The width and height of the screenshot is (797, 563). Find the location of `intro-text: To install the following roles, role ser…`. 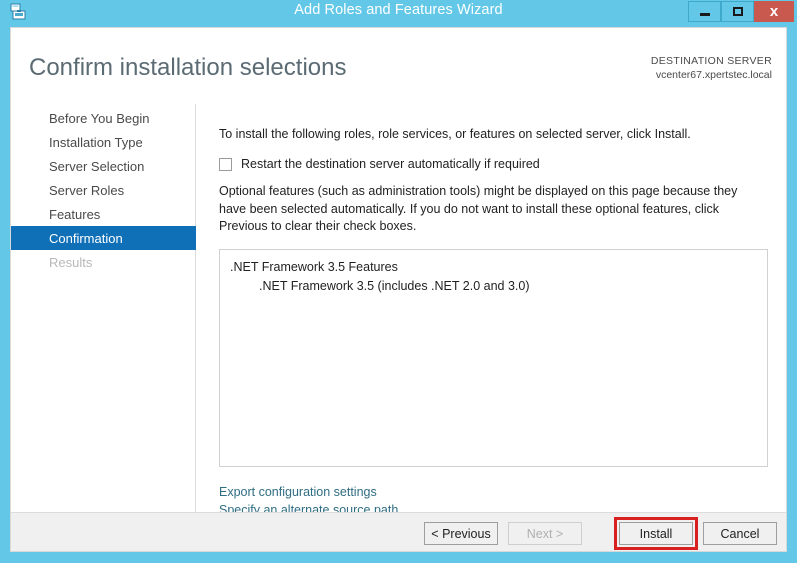

intro-text: To install the following roles, role ser… is located at coordinates (455, 134).